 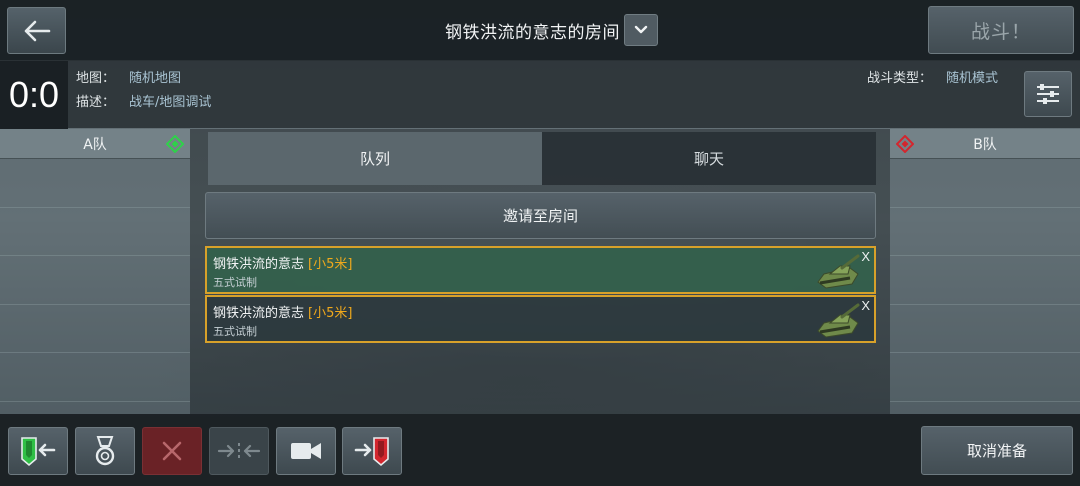 I want to click on room-settings-button, so click(x=1048, y=94).